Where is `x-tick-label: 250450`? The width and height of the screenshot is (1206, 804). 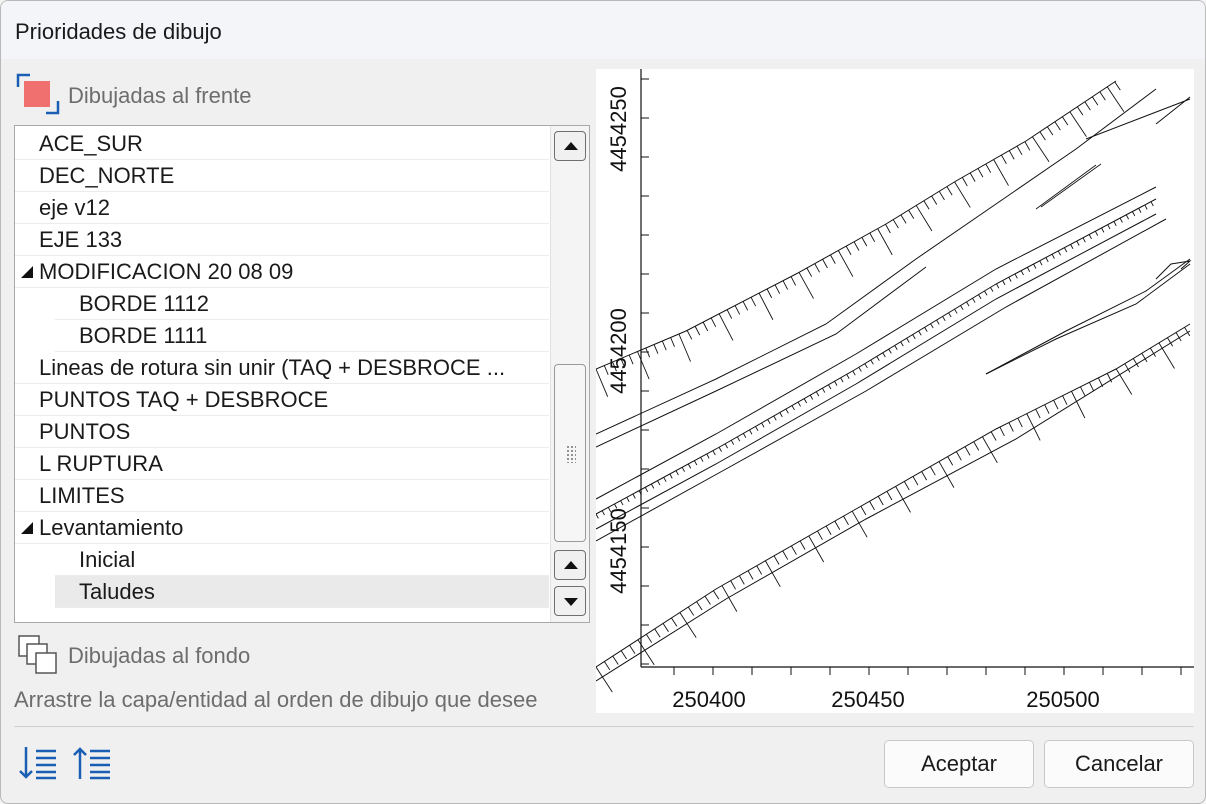
x-tick-label: 250450 is located at coordinates (867, 699).